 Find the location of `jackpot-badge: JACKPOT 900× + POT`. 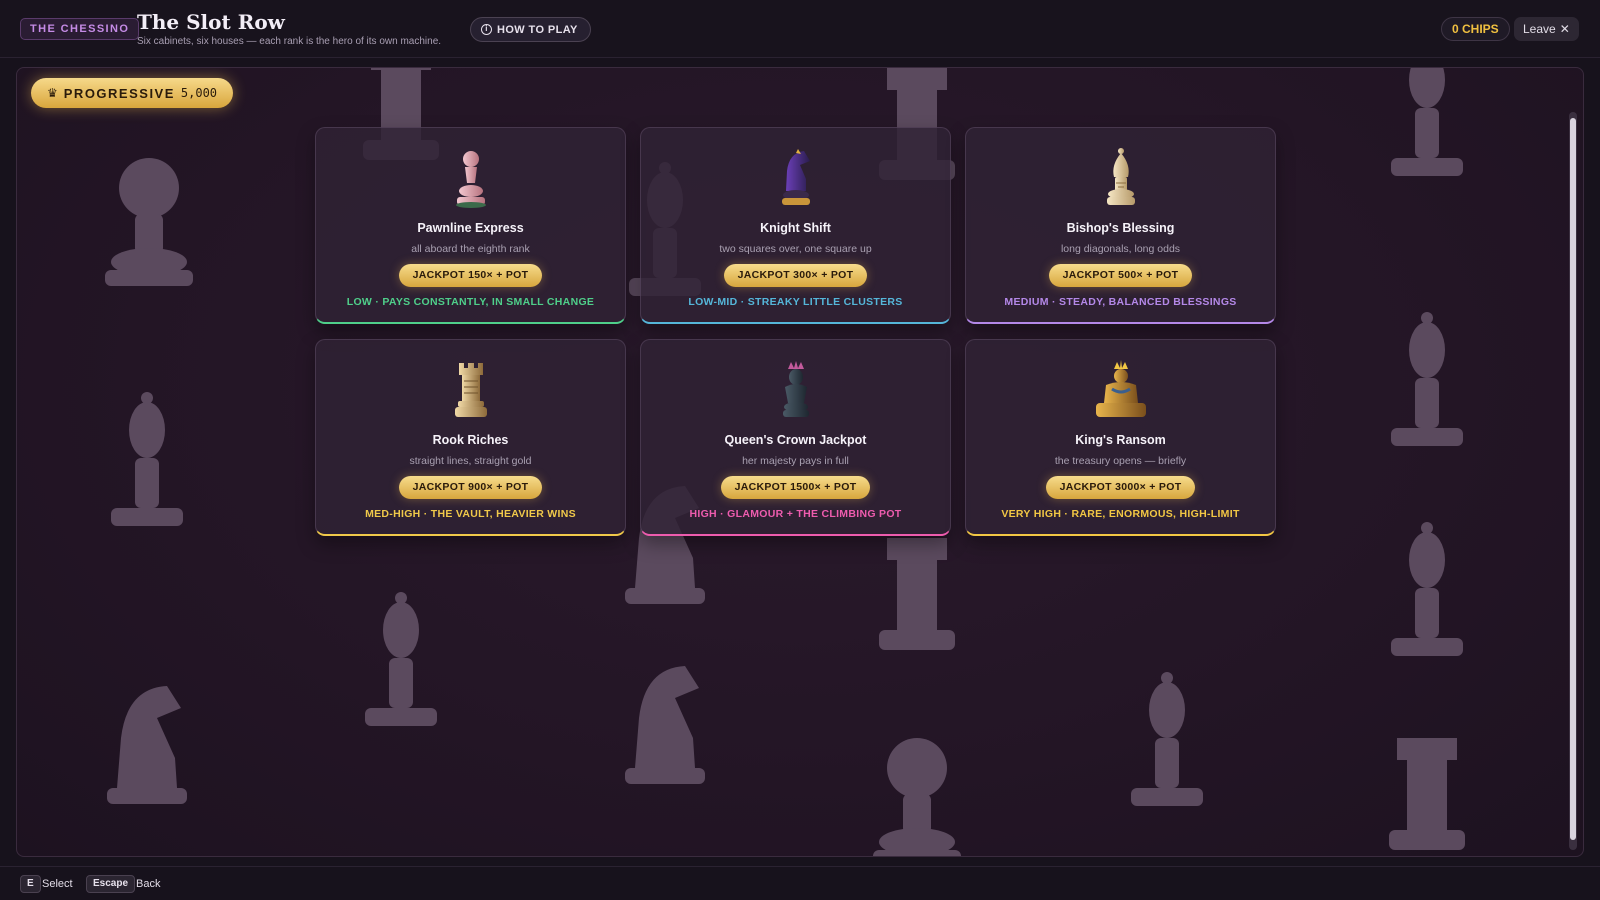

jackpot-badge: JACKPOT 900× + POT is located at coordinates (470, 487).